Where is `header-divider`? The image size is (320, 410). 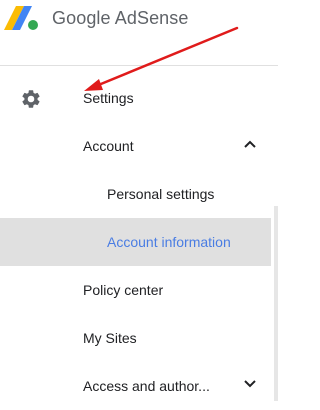
header-divider is located at coordinates (139, 65).